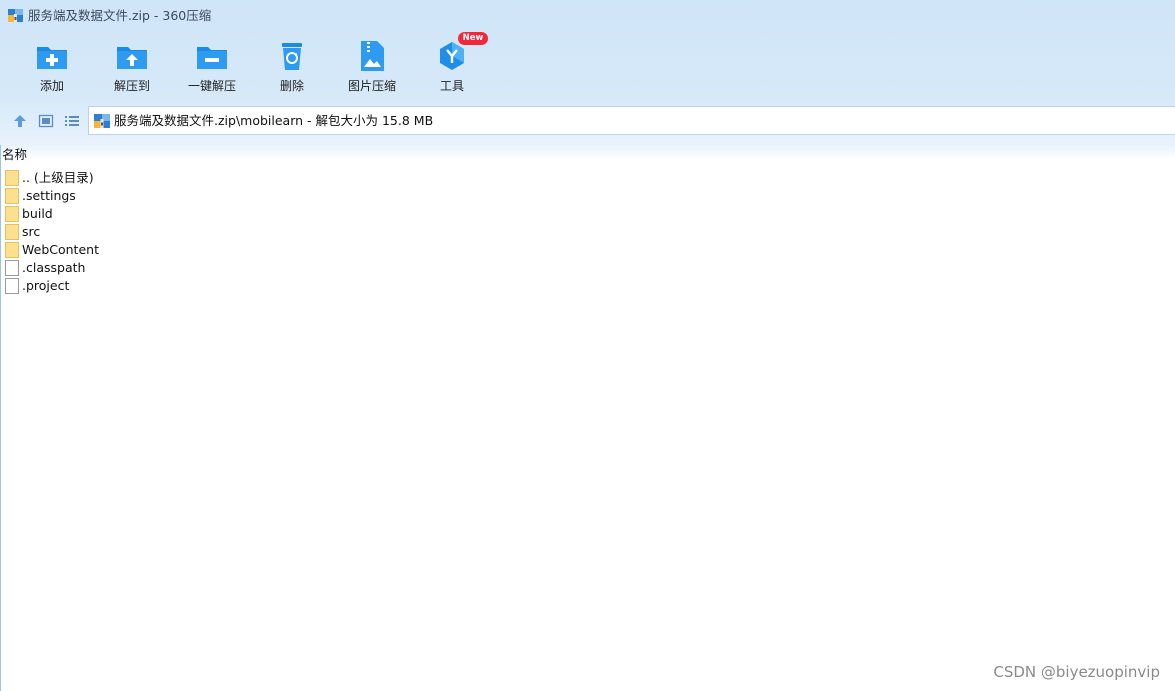  Describe the element at coordinates (451, 86) in the screenshot. I see `tools-label: 工具` at that location.